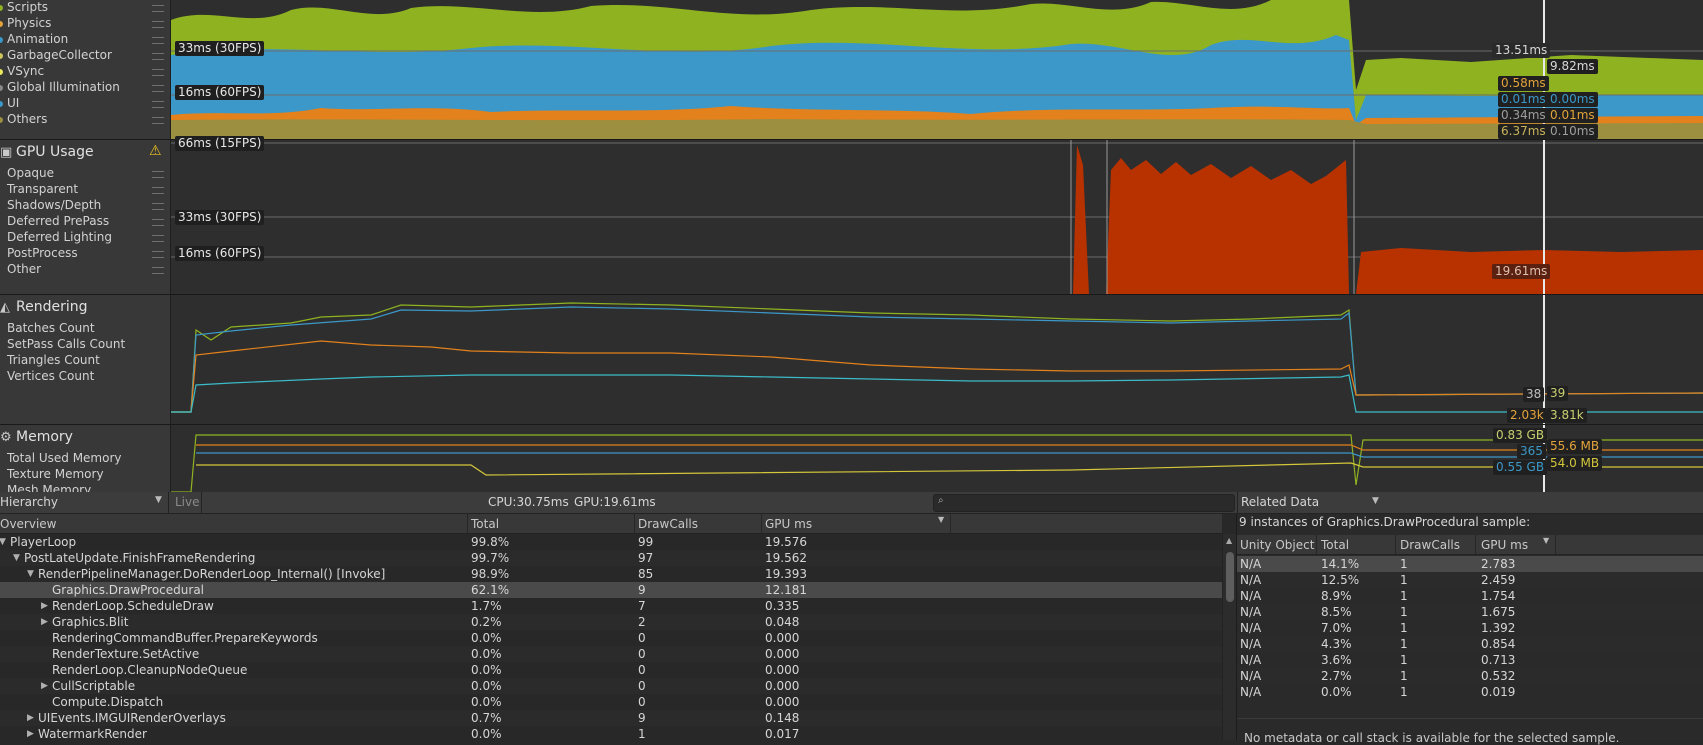 This screenshot has height=745, width=1703. Describe the element at coordinates (611, 702) in the screenshot. I see `table-row: Compute.Dispatch 0.0% 0 0.000` at that location.